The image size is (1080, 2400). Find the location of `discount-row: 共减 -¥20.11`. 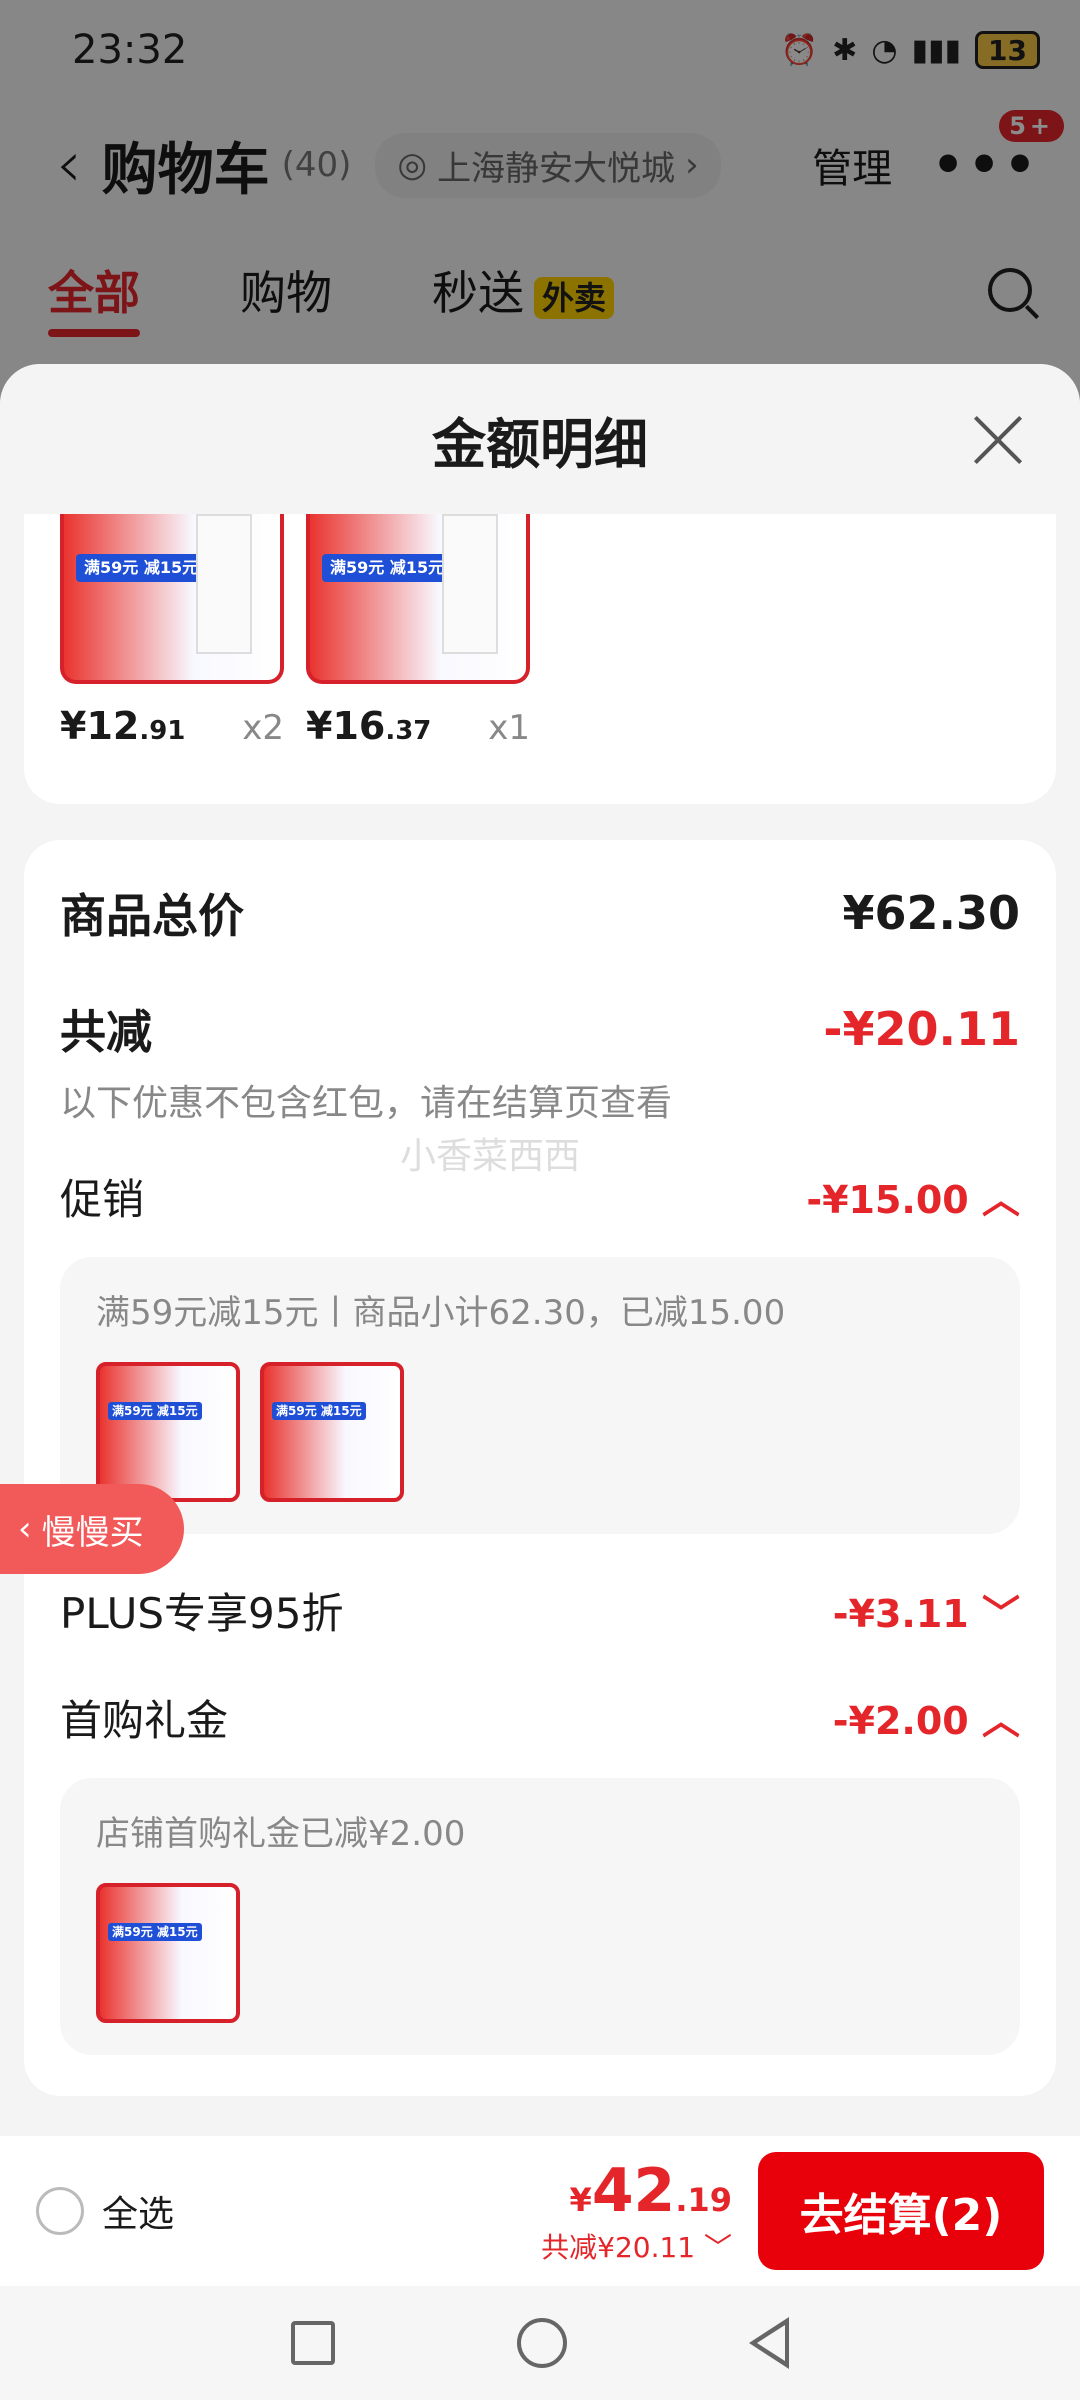

discount-row: 共减 -¥20.11 is located at coordinates (540, 1029).